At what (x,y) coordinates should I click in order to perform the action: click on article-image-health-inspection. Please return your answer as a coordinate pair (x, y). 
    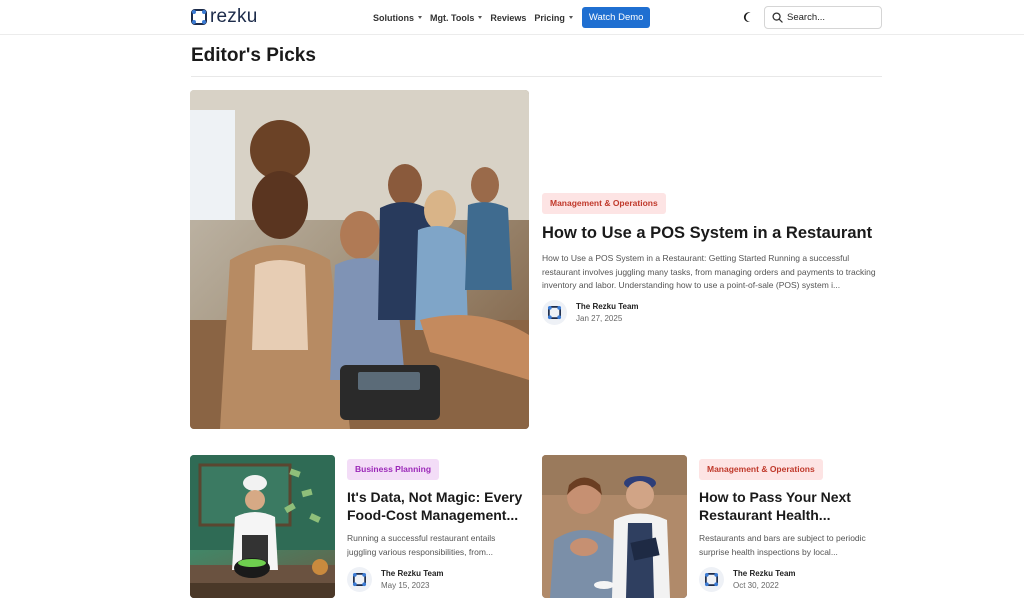
    Looking at the image, I should click on (614, 526).